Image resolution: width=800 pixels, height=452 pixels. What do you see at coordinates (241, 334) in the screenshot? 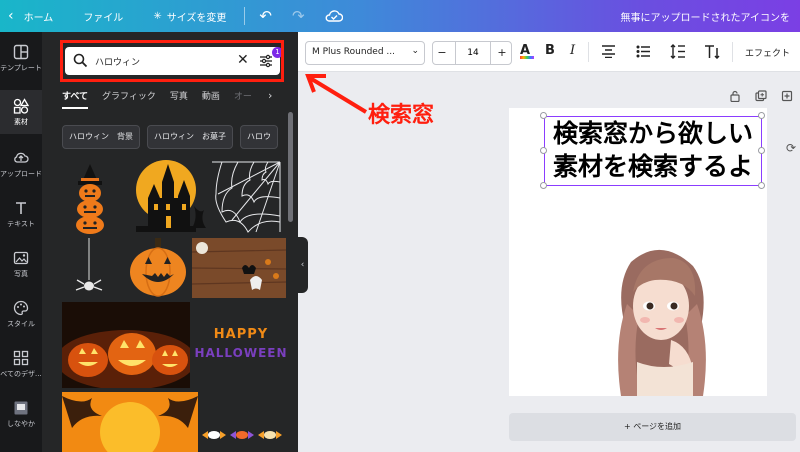
I see `happy-word: HAPPY` at bounding box center [241, 334].